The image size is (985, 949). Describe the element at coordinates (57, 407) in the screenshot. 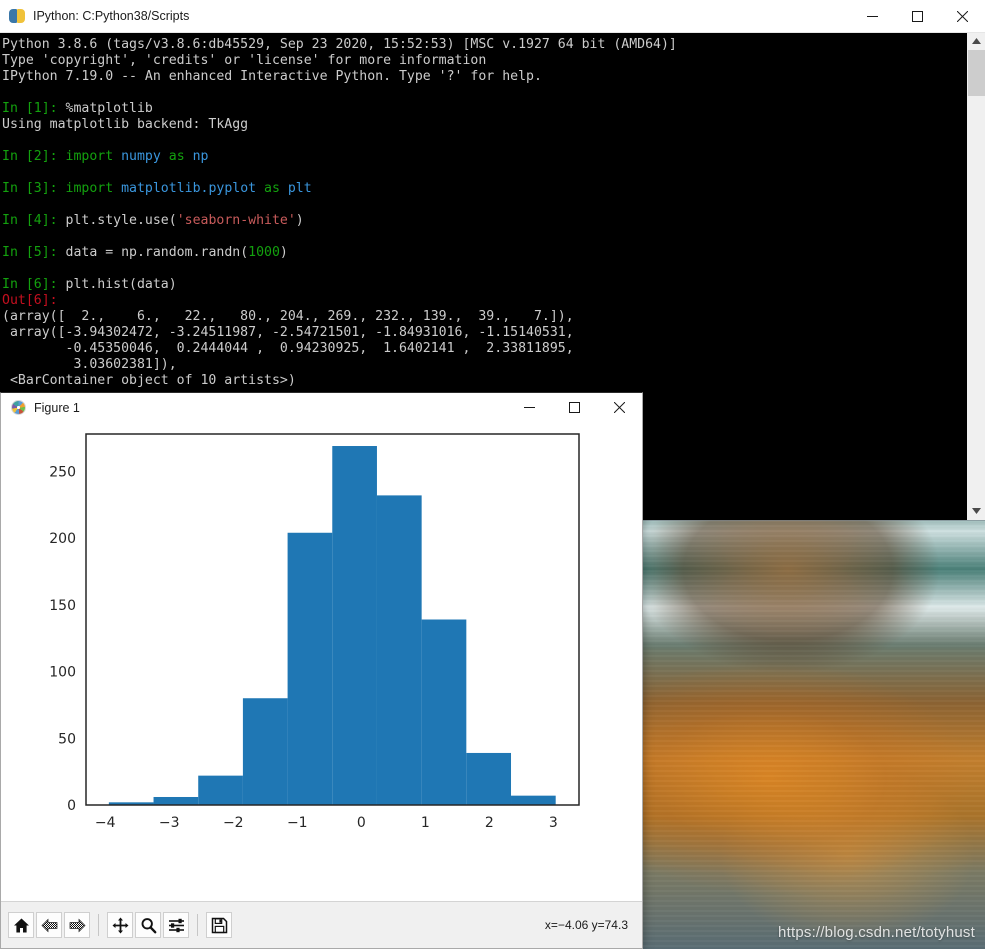

I see `figure-window-title: Figure 1` at that location.